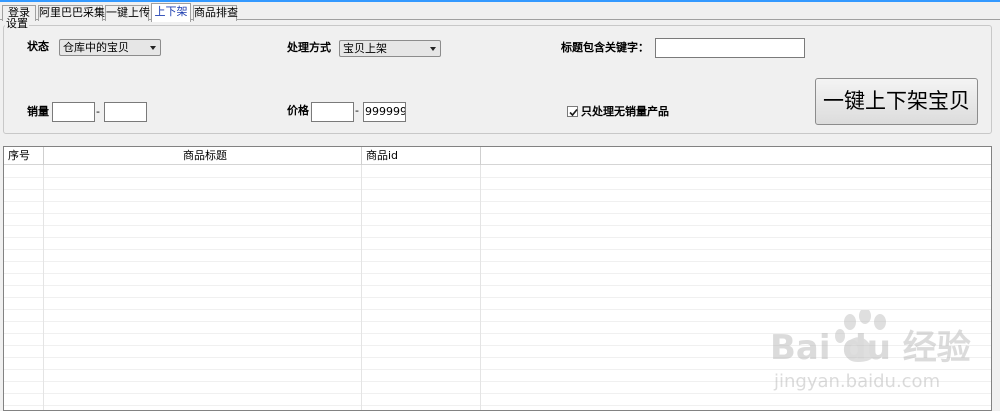 This screenshot has height=411, width=1000. What do you see at coordinates (71, 13) in the screenshot?
I see `tab-alibaba-collect: 阿里巴巴采集` at bounding box center [71, 13].